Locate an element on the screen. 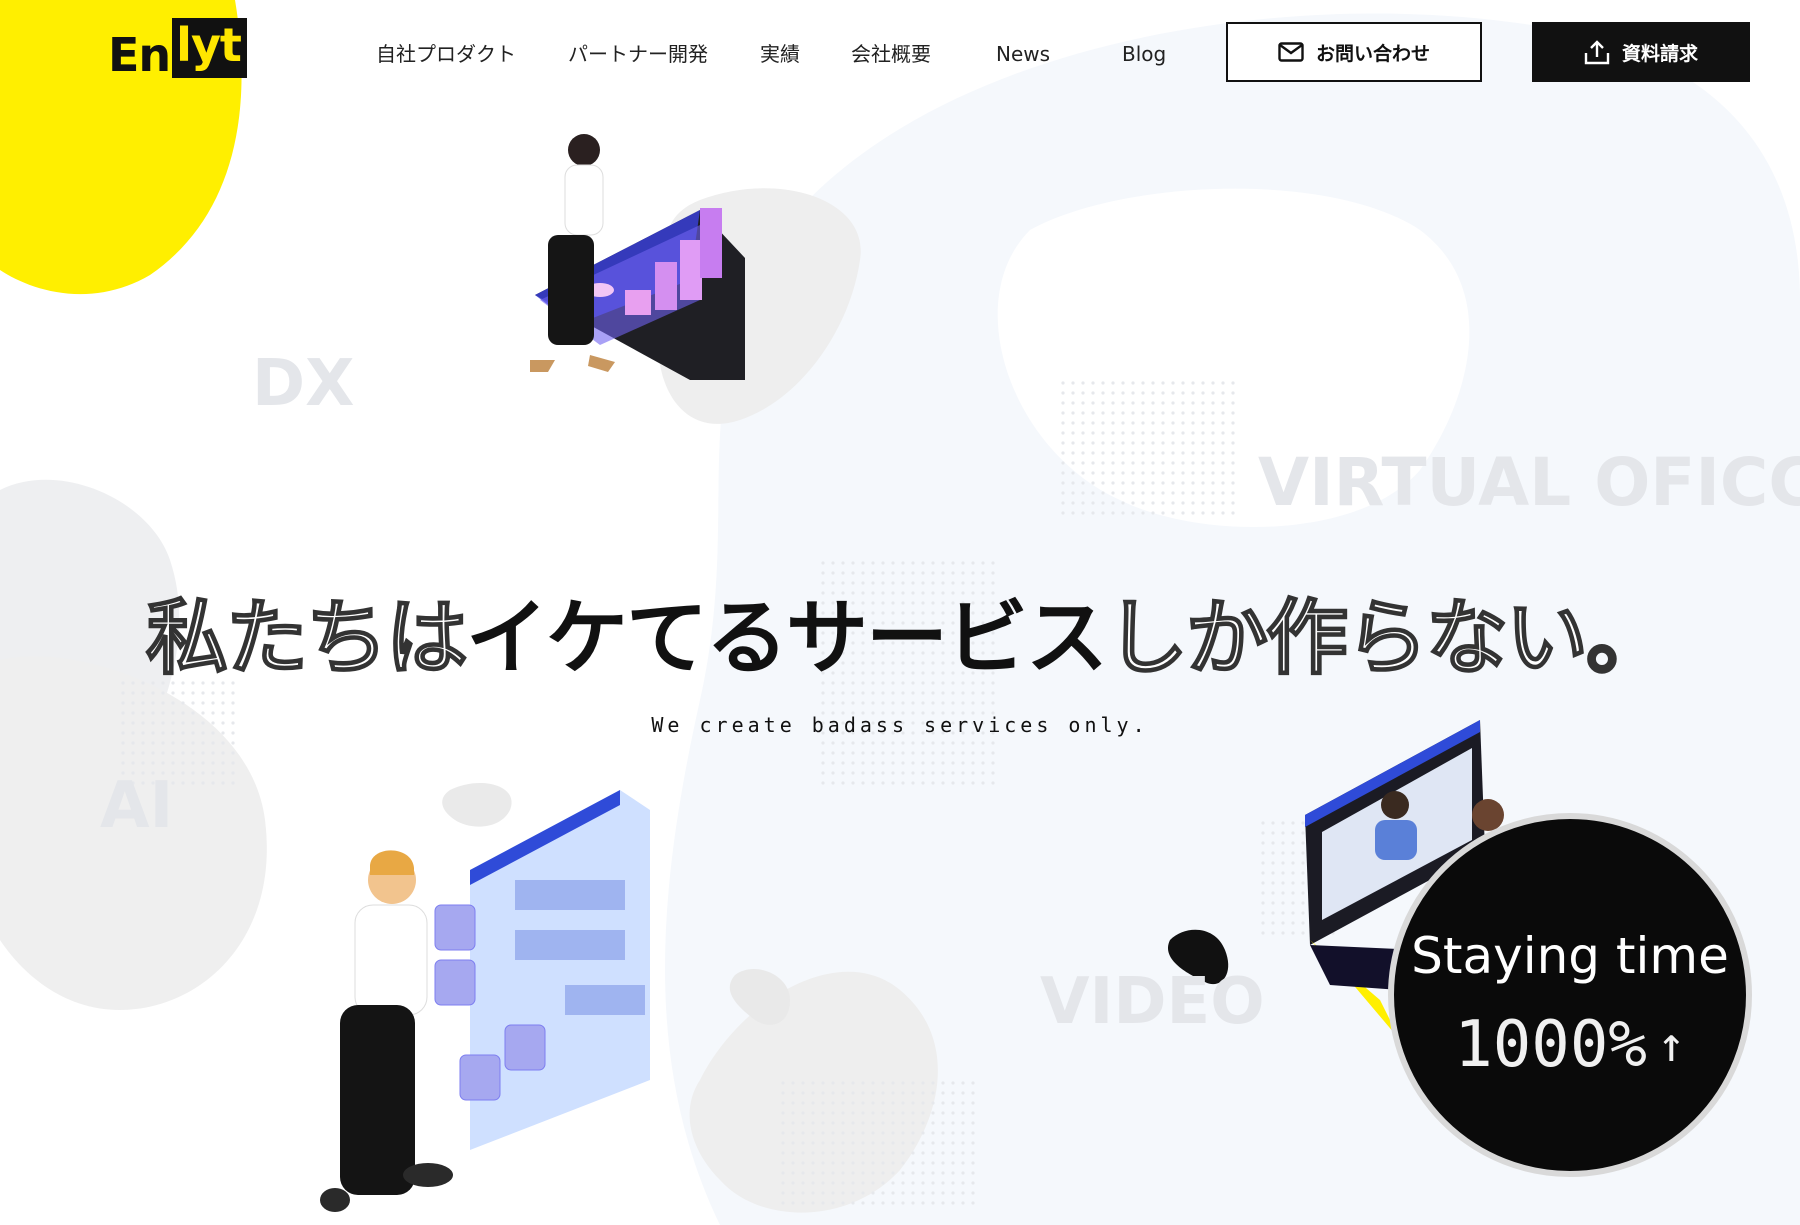 The image size is (1800, 1225). nav-item-news: News is located at coordinates (1023, 54).